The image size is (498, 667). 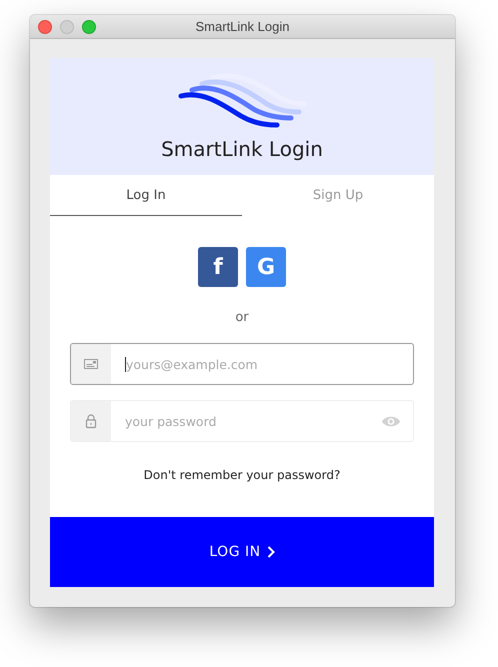 I want to click on social-login-button: G, so click(x=266, y=267).